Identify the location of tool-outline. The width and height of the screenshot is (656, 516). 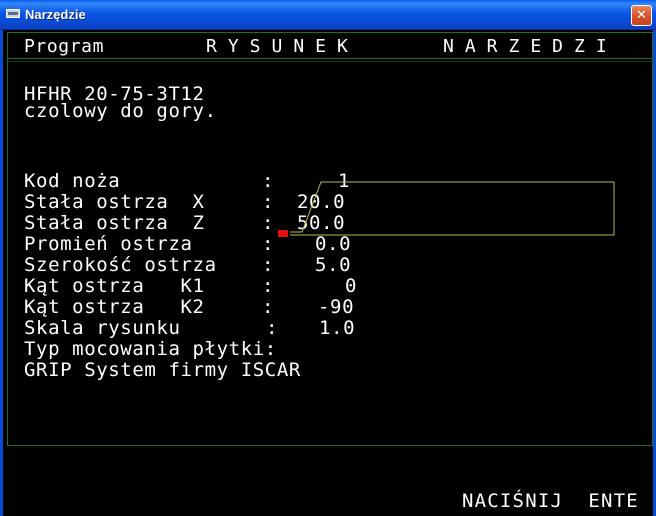
(452, 208).